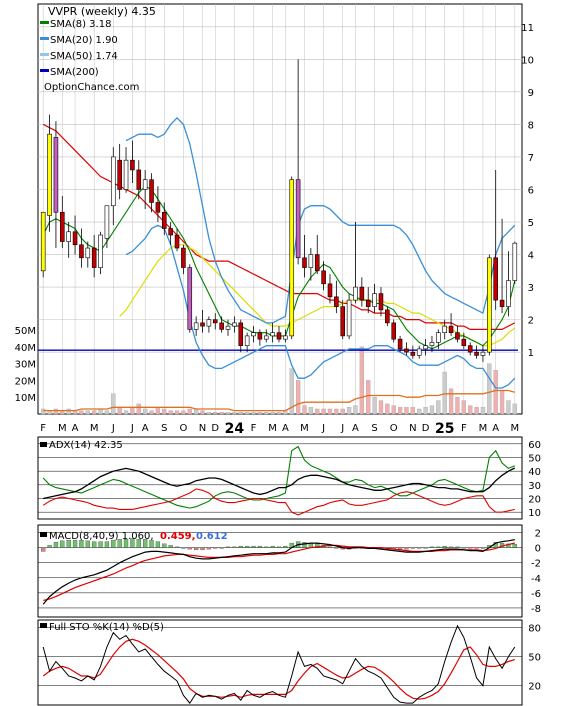 This screenshot has width=566, height=706. Describe the element at coordinates (102, 11) in the screenshot. I see `chart-title: VVPR (weekly) 4.35` at that location.